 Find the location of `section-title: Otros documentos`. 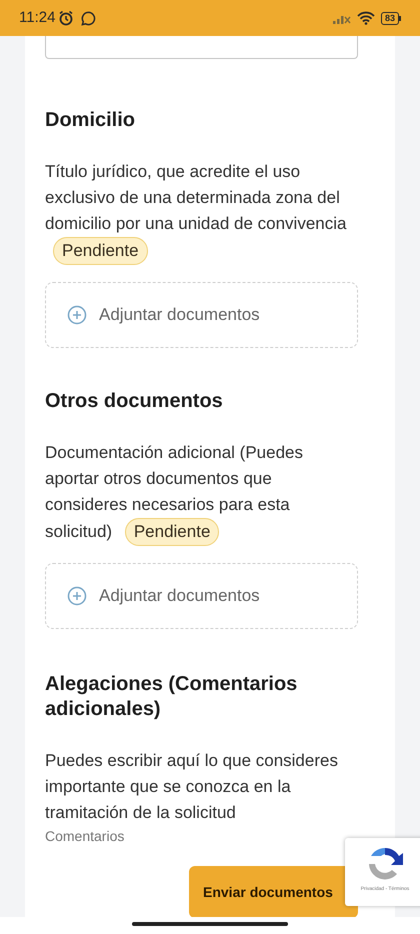

section-title: Otros documentos is located at coordinates (134, 401).